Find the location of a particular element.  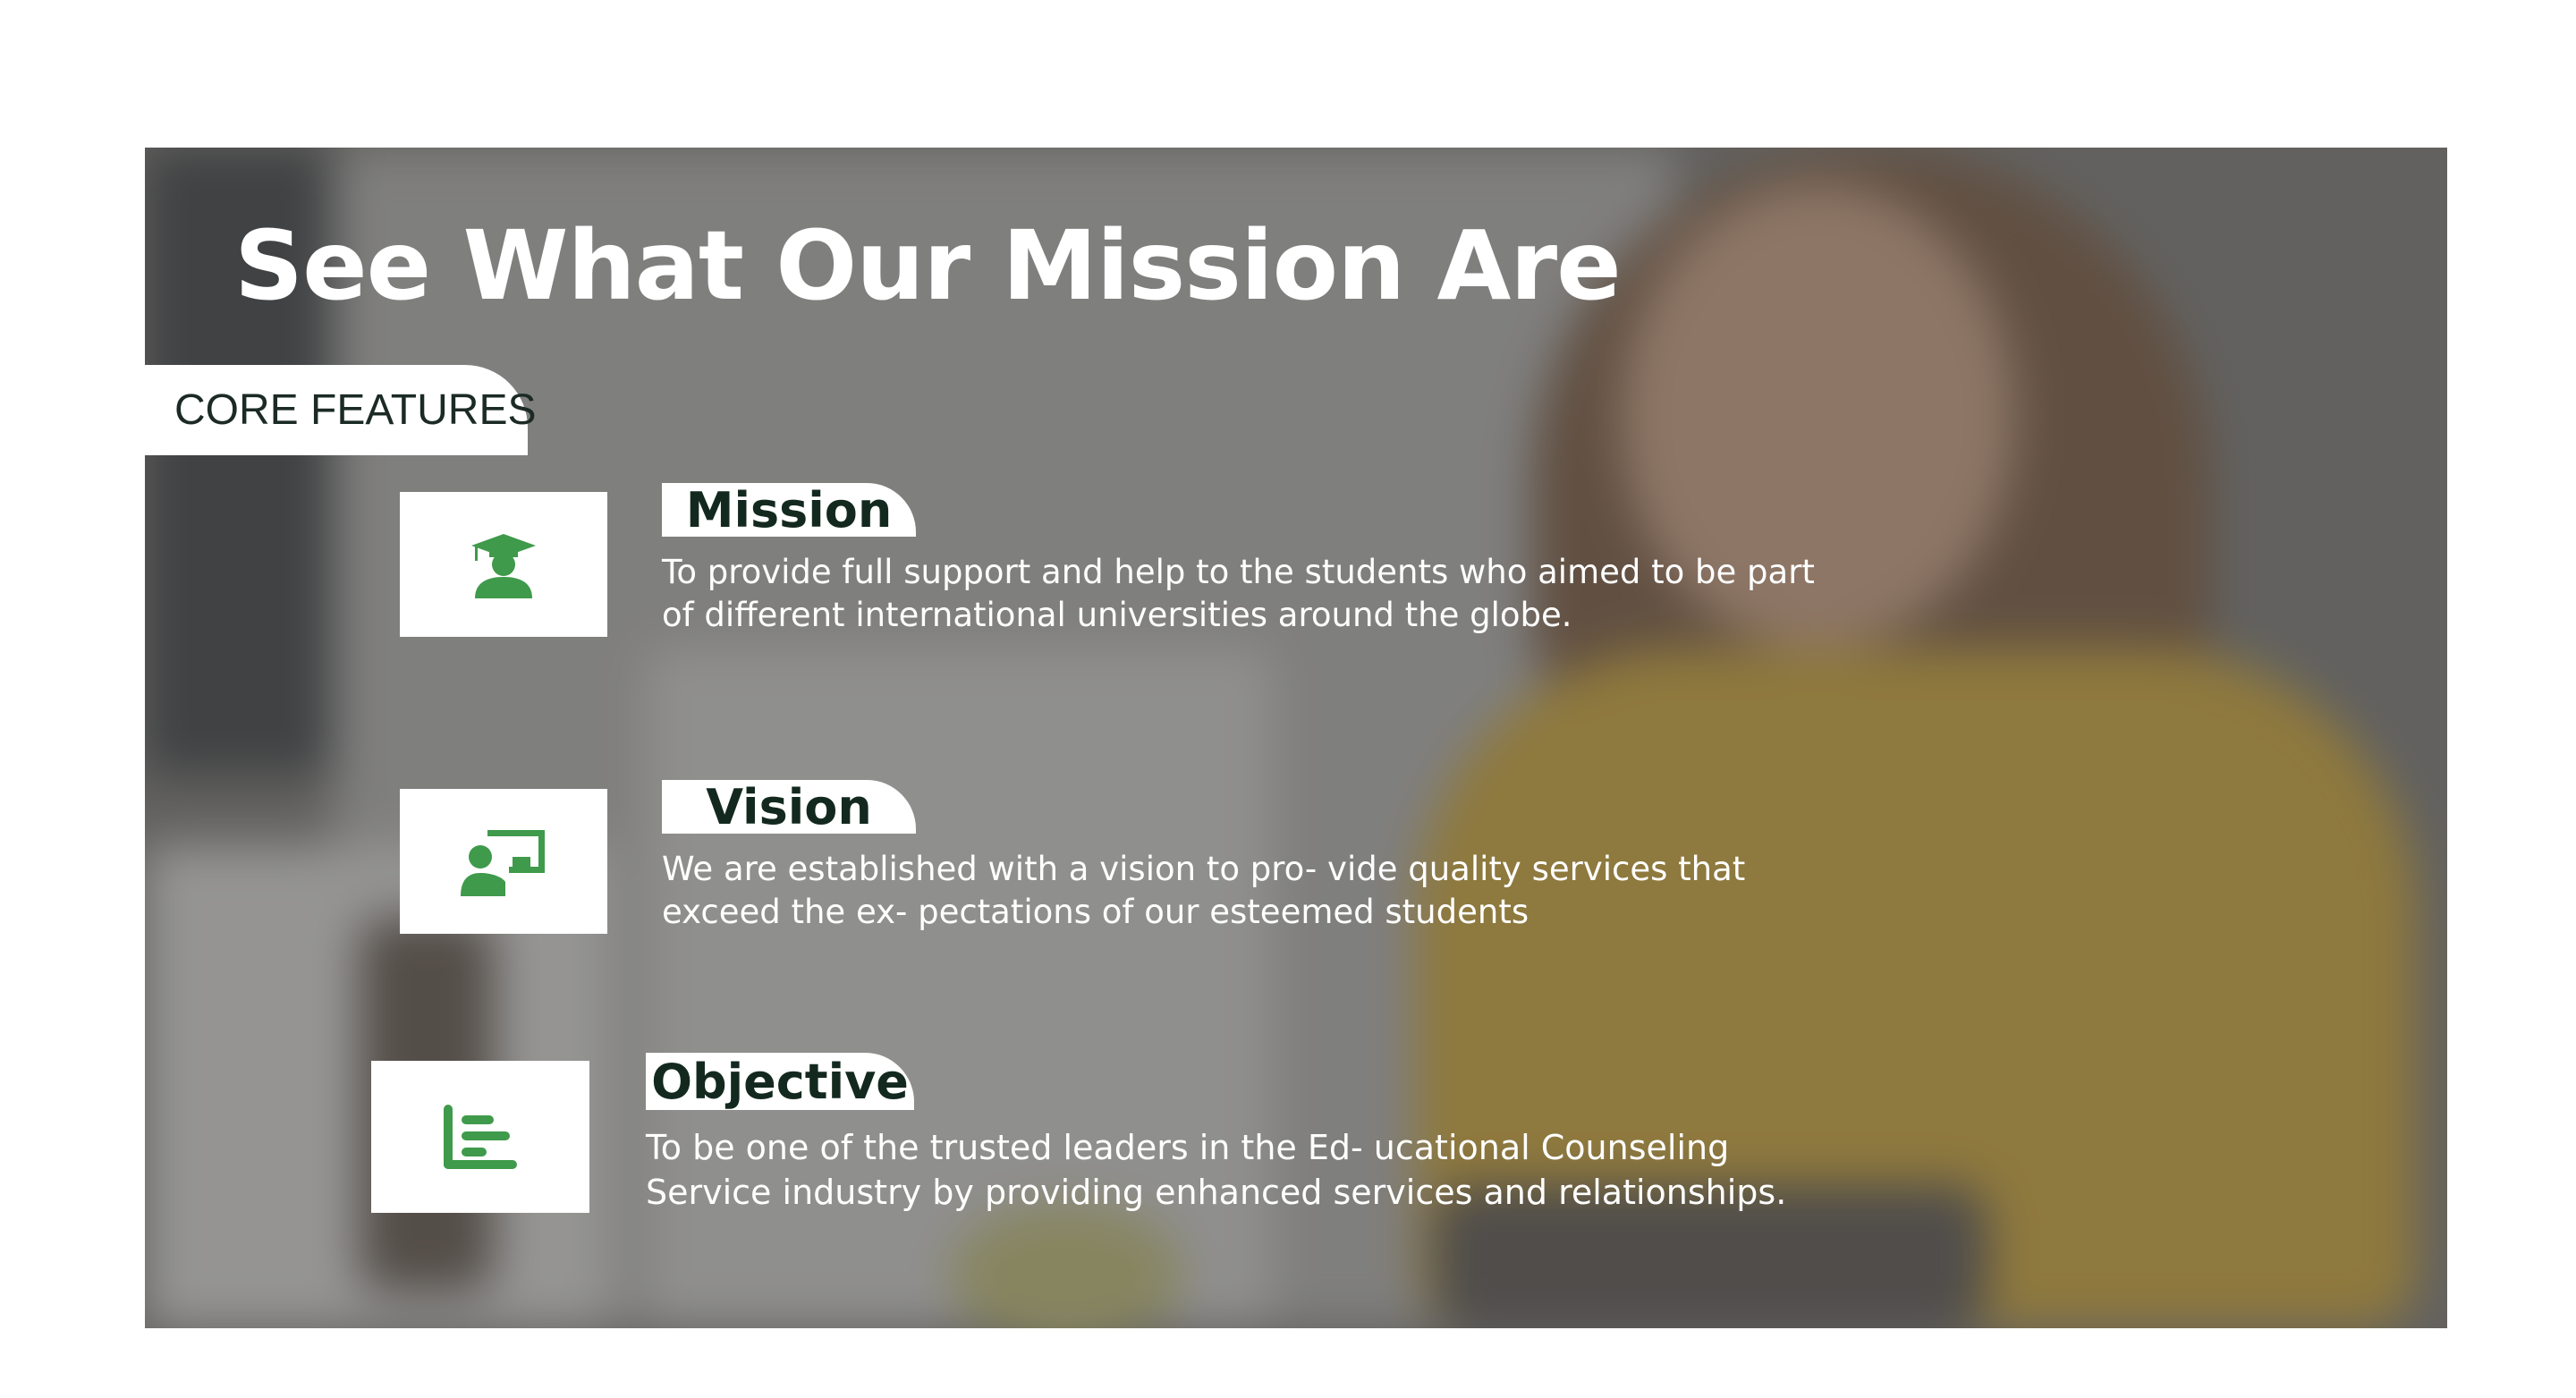

mission-label-text: Mission is located at coordinates (789, 510).